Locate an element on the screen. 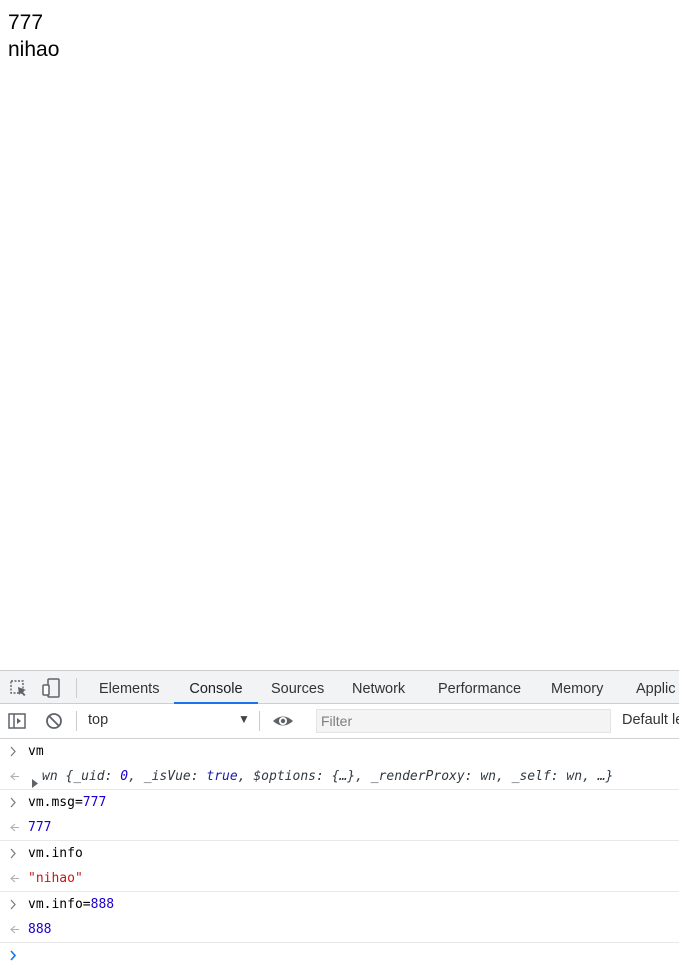  tab-memory: Memory is located at coordinates (577, 687).